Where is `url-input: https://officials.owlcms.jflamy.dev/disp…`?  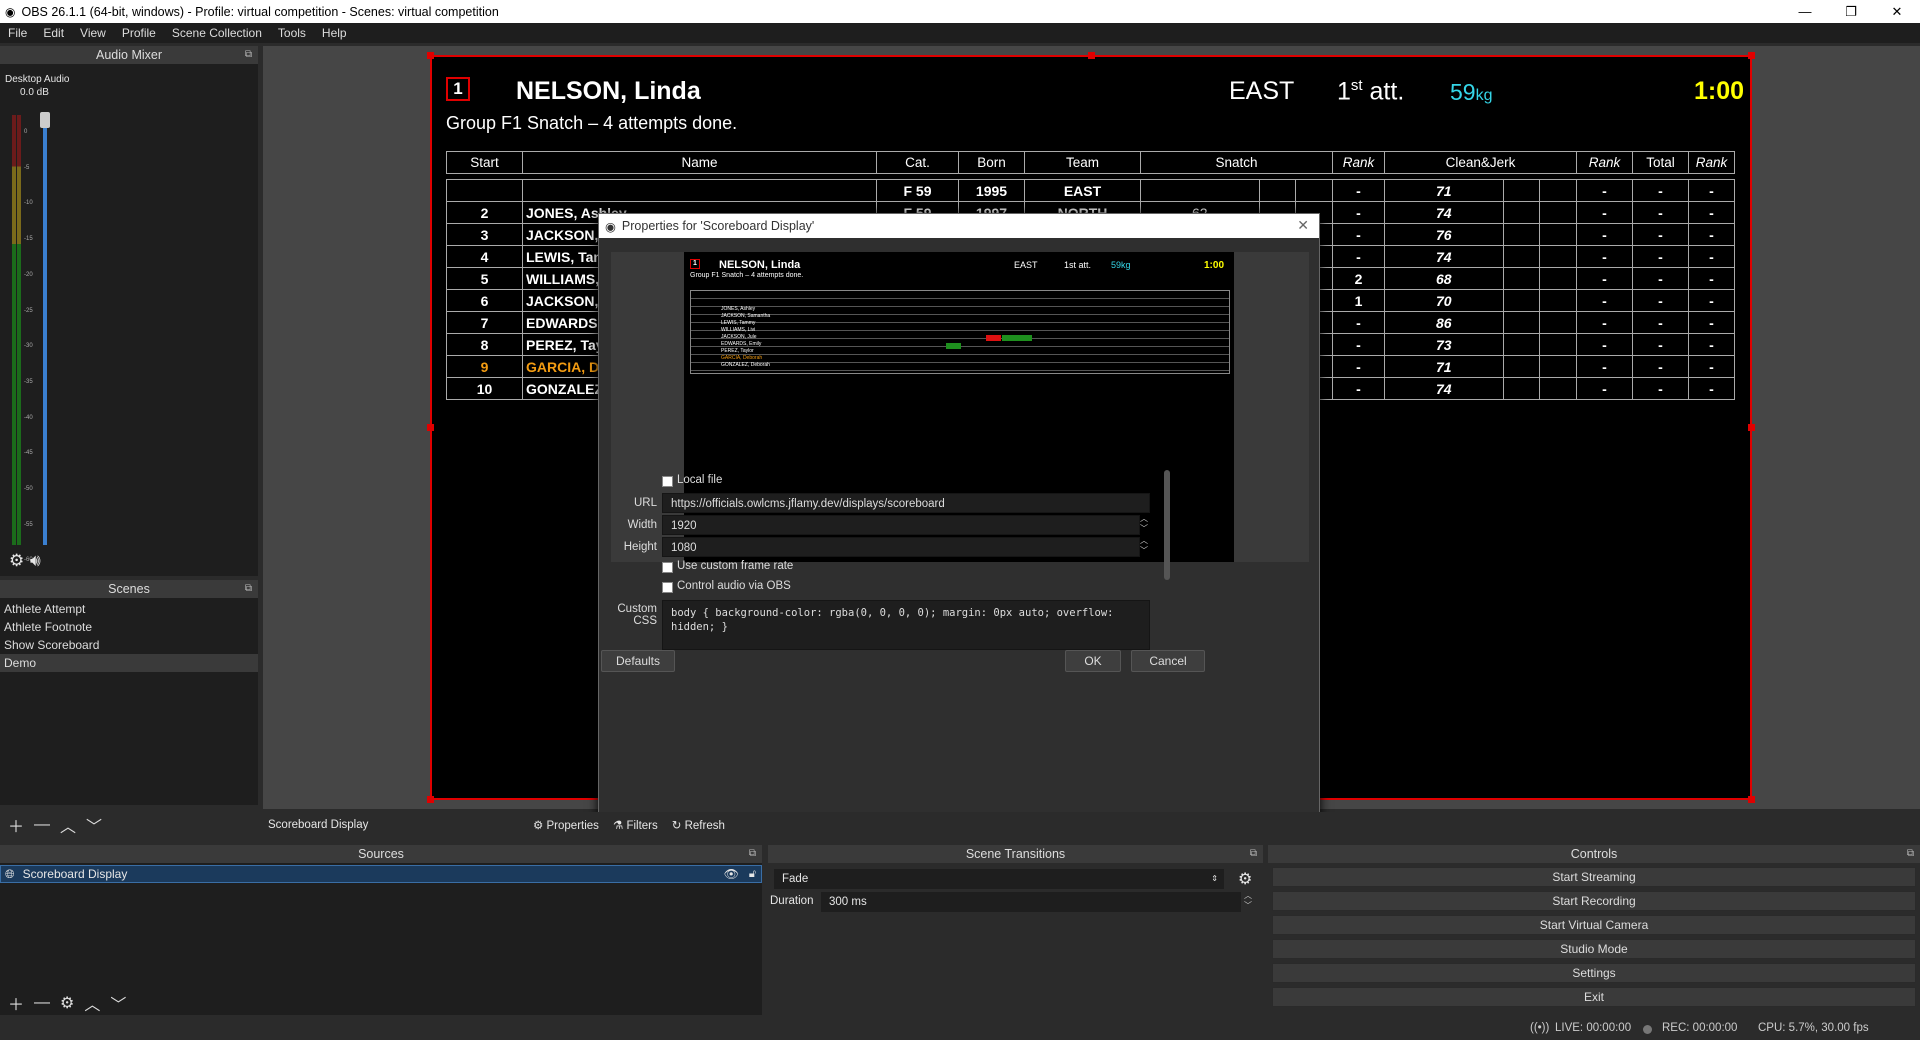 url-input: https://officials.owlcms.jflamy.dev/disp… is located at coordinates (906, 503).